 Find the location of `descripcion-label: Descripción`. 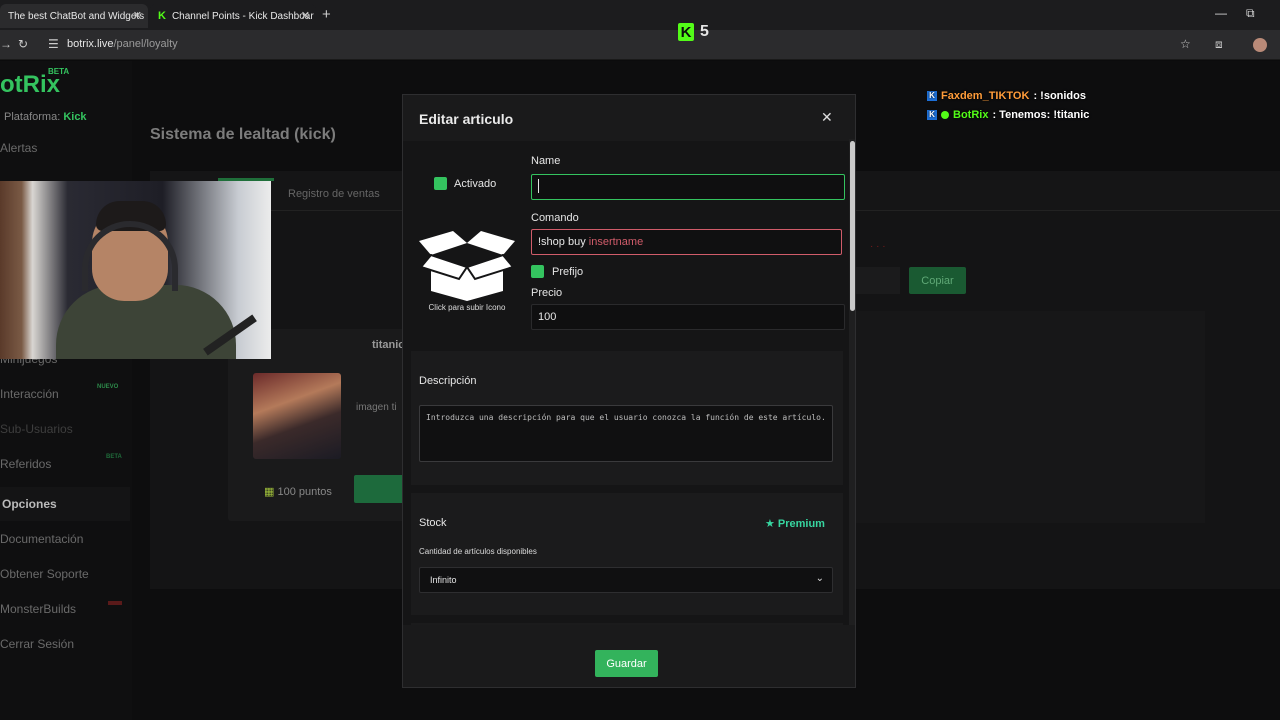

descripcion-label: Descripción is located at coordinates (448, 381).